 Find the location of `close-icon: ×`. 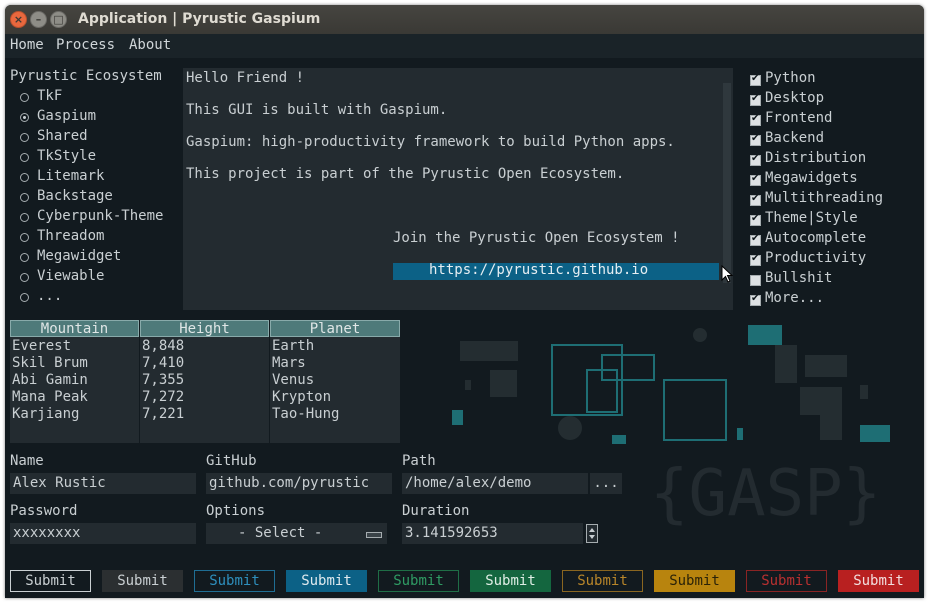

close-icon: × is located at coordinates (18, 19).